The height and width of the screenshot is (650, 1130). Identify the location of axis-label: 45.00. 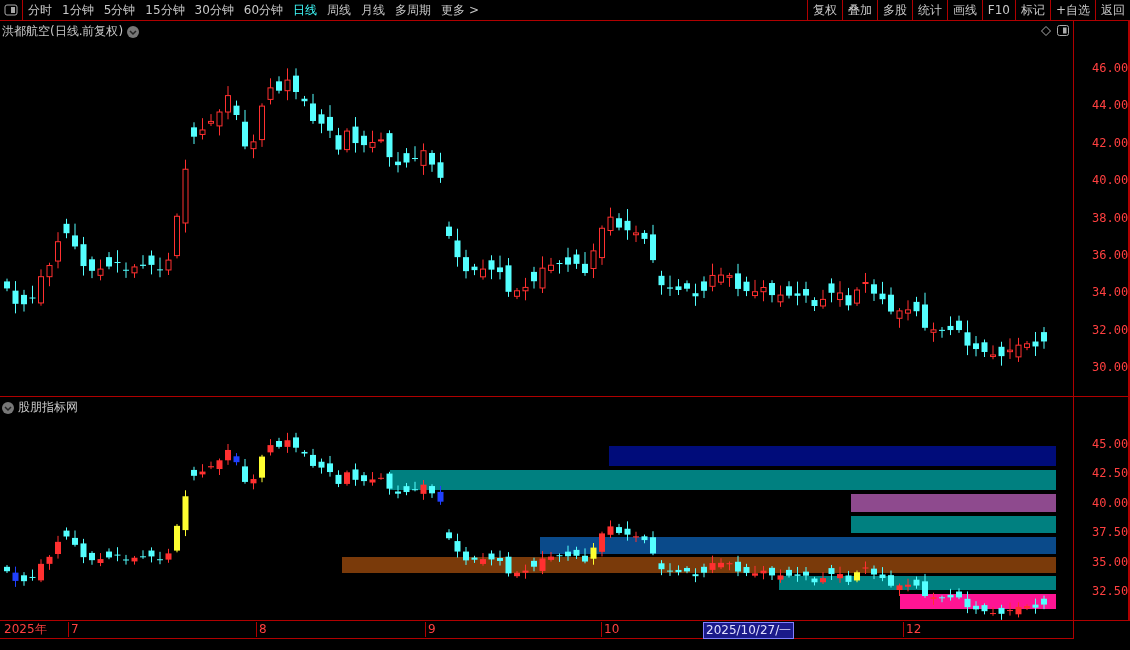
(1110, 444).